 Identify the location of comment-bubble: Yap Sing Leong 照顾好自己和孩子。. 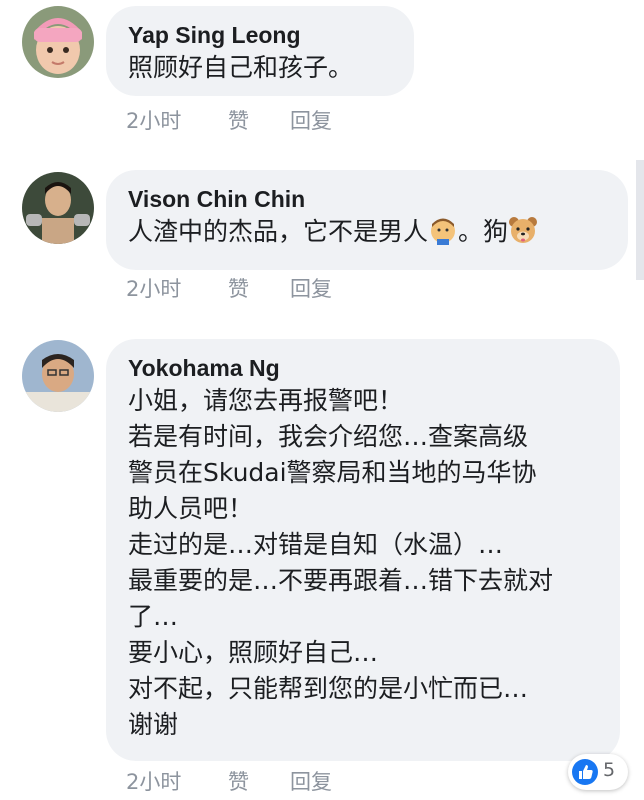
(260, 51).